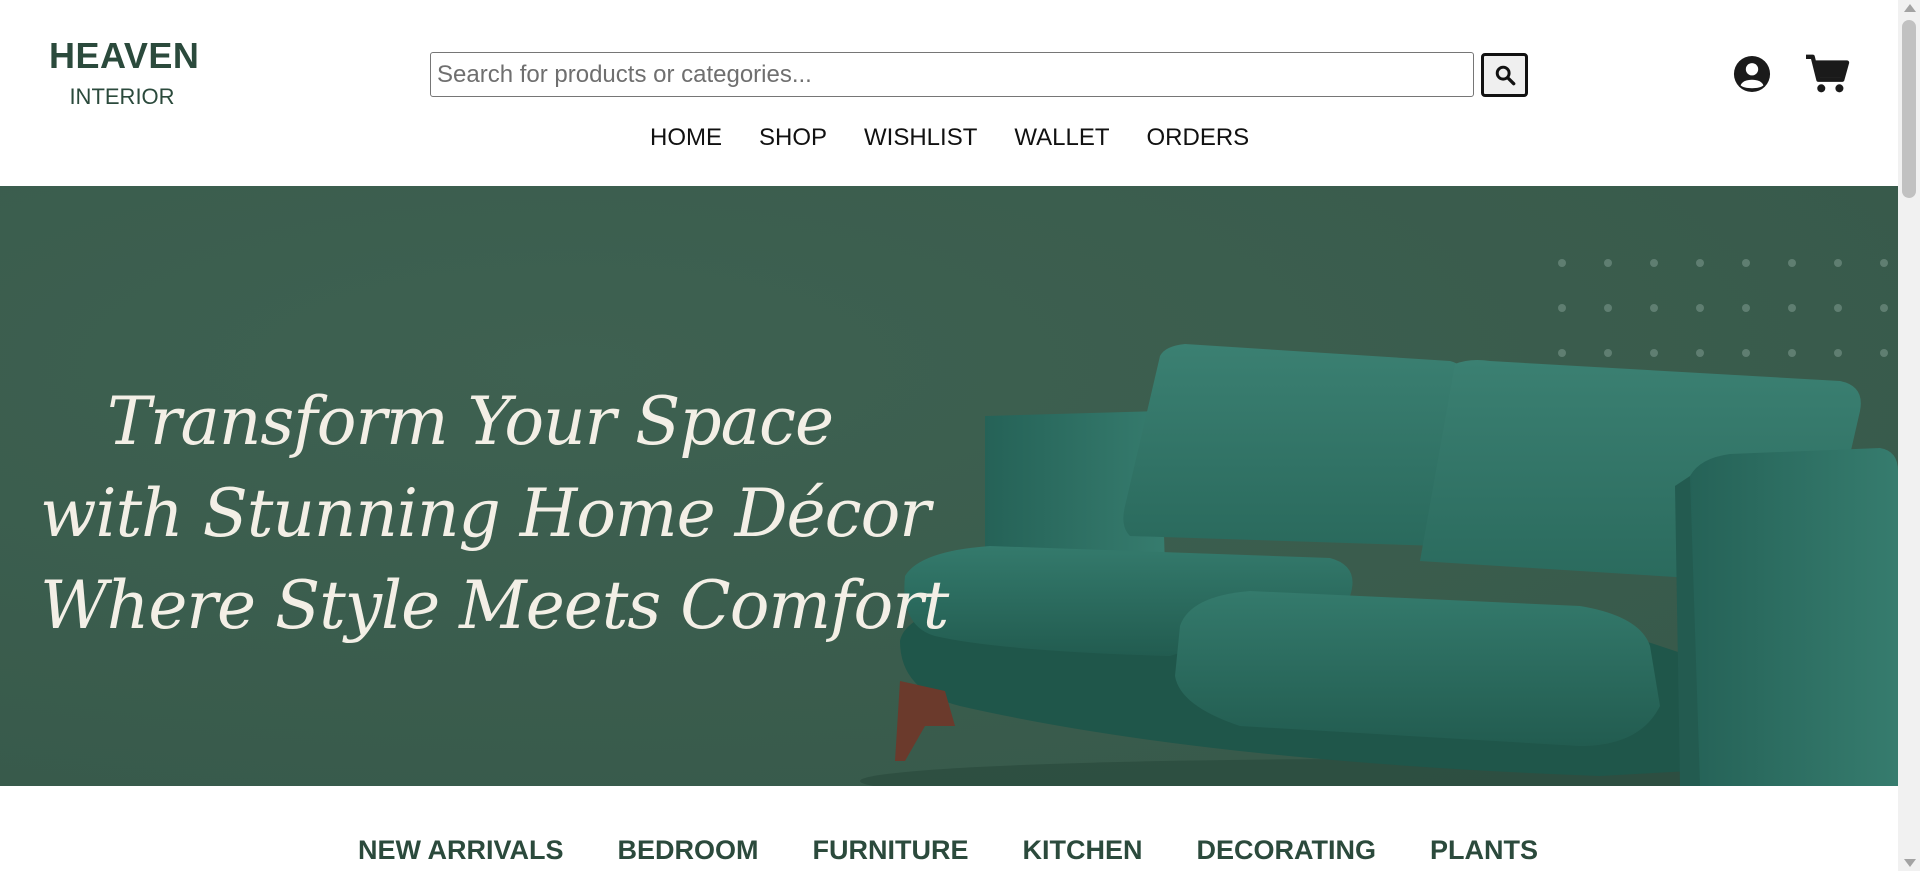  I want to click on scrollbar-thumb, so click(1909, 109).